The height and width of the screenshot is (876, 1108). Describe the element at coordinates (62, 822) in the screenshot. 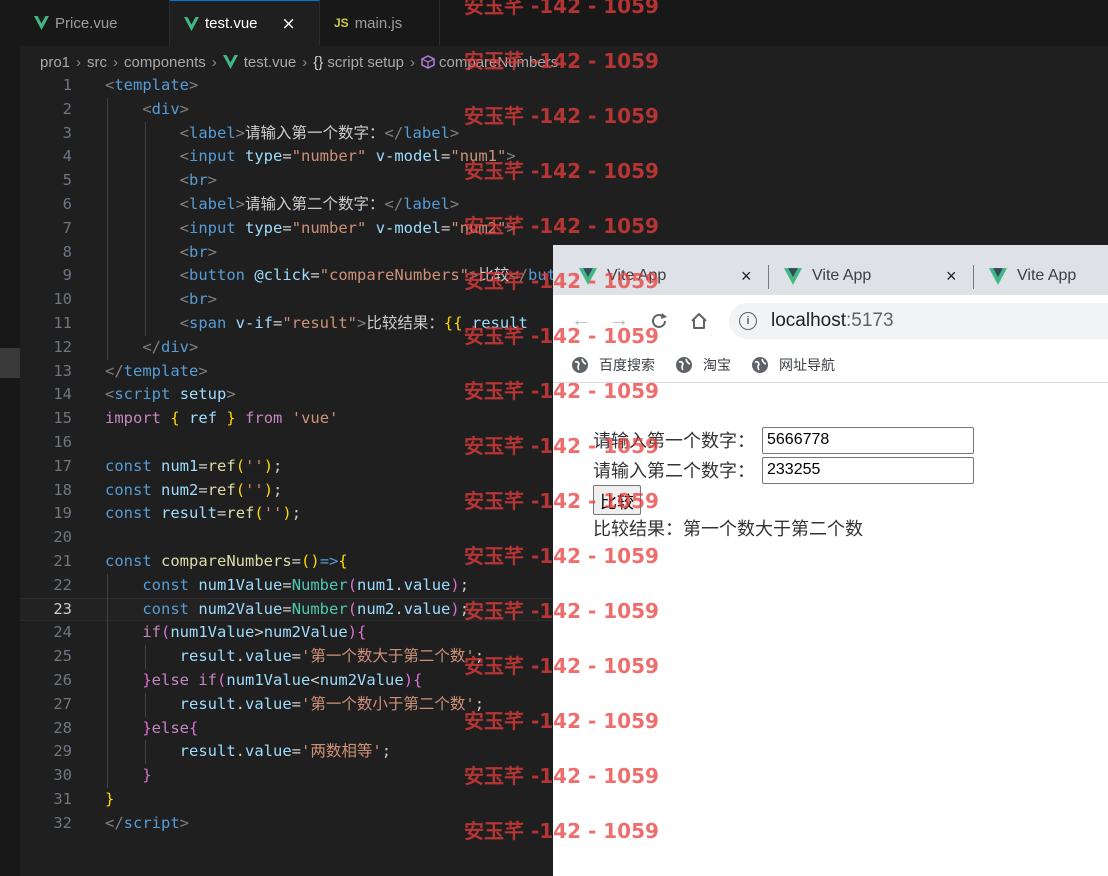

I see `line-number: 32` at that location.